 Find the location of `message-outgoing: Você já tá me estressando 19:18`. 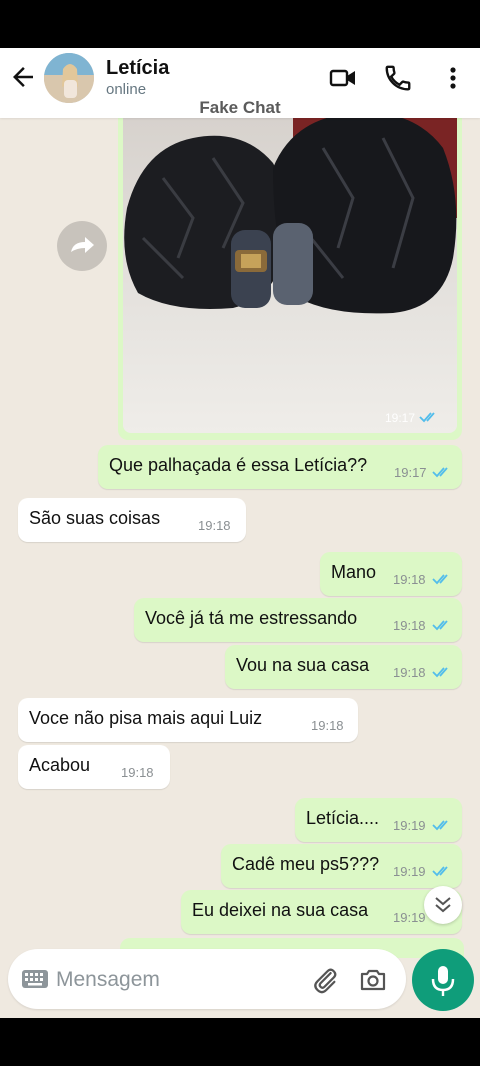

message-outgoing: Você já tá me estressando 19:18 is located at coordinates (298, 620).